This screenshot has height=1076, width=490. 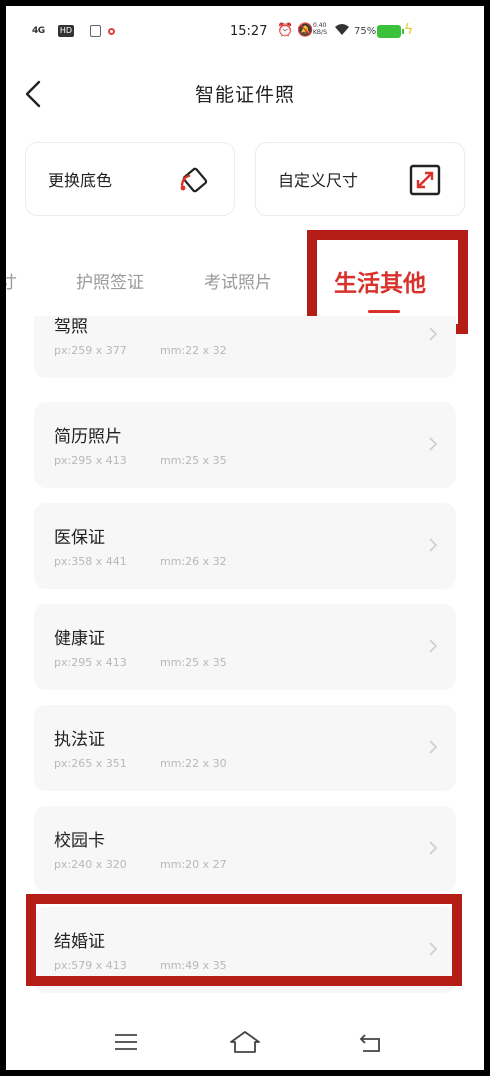 What do you see at coordinates (80, 180) in the screenshot?
I see `change-background-label: 更换底色` at bounding box center [80, 180].